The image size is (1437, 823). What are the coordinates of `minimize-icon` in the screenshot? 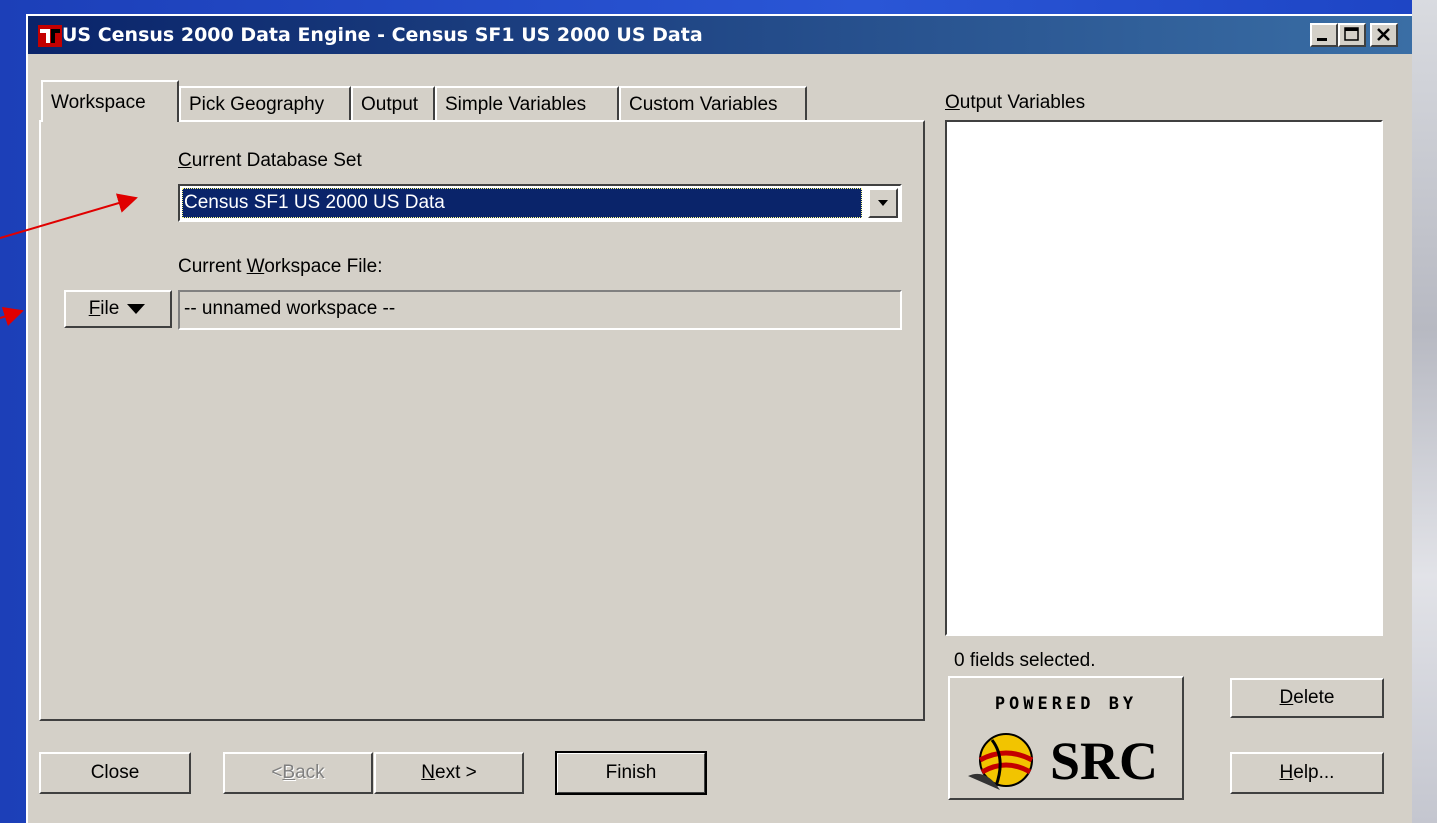 It's located at (1322, 39).